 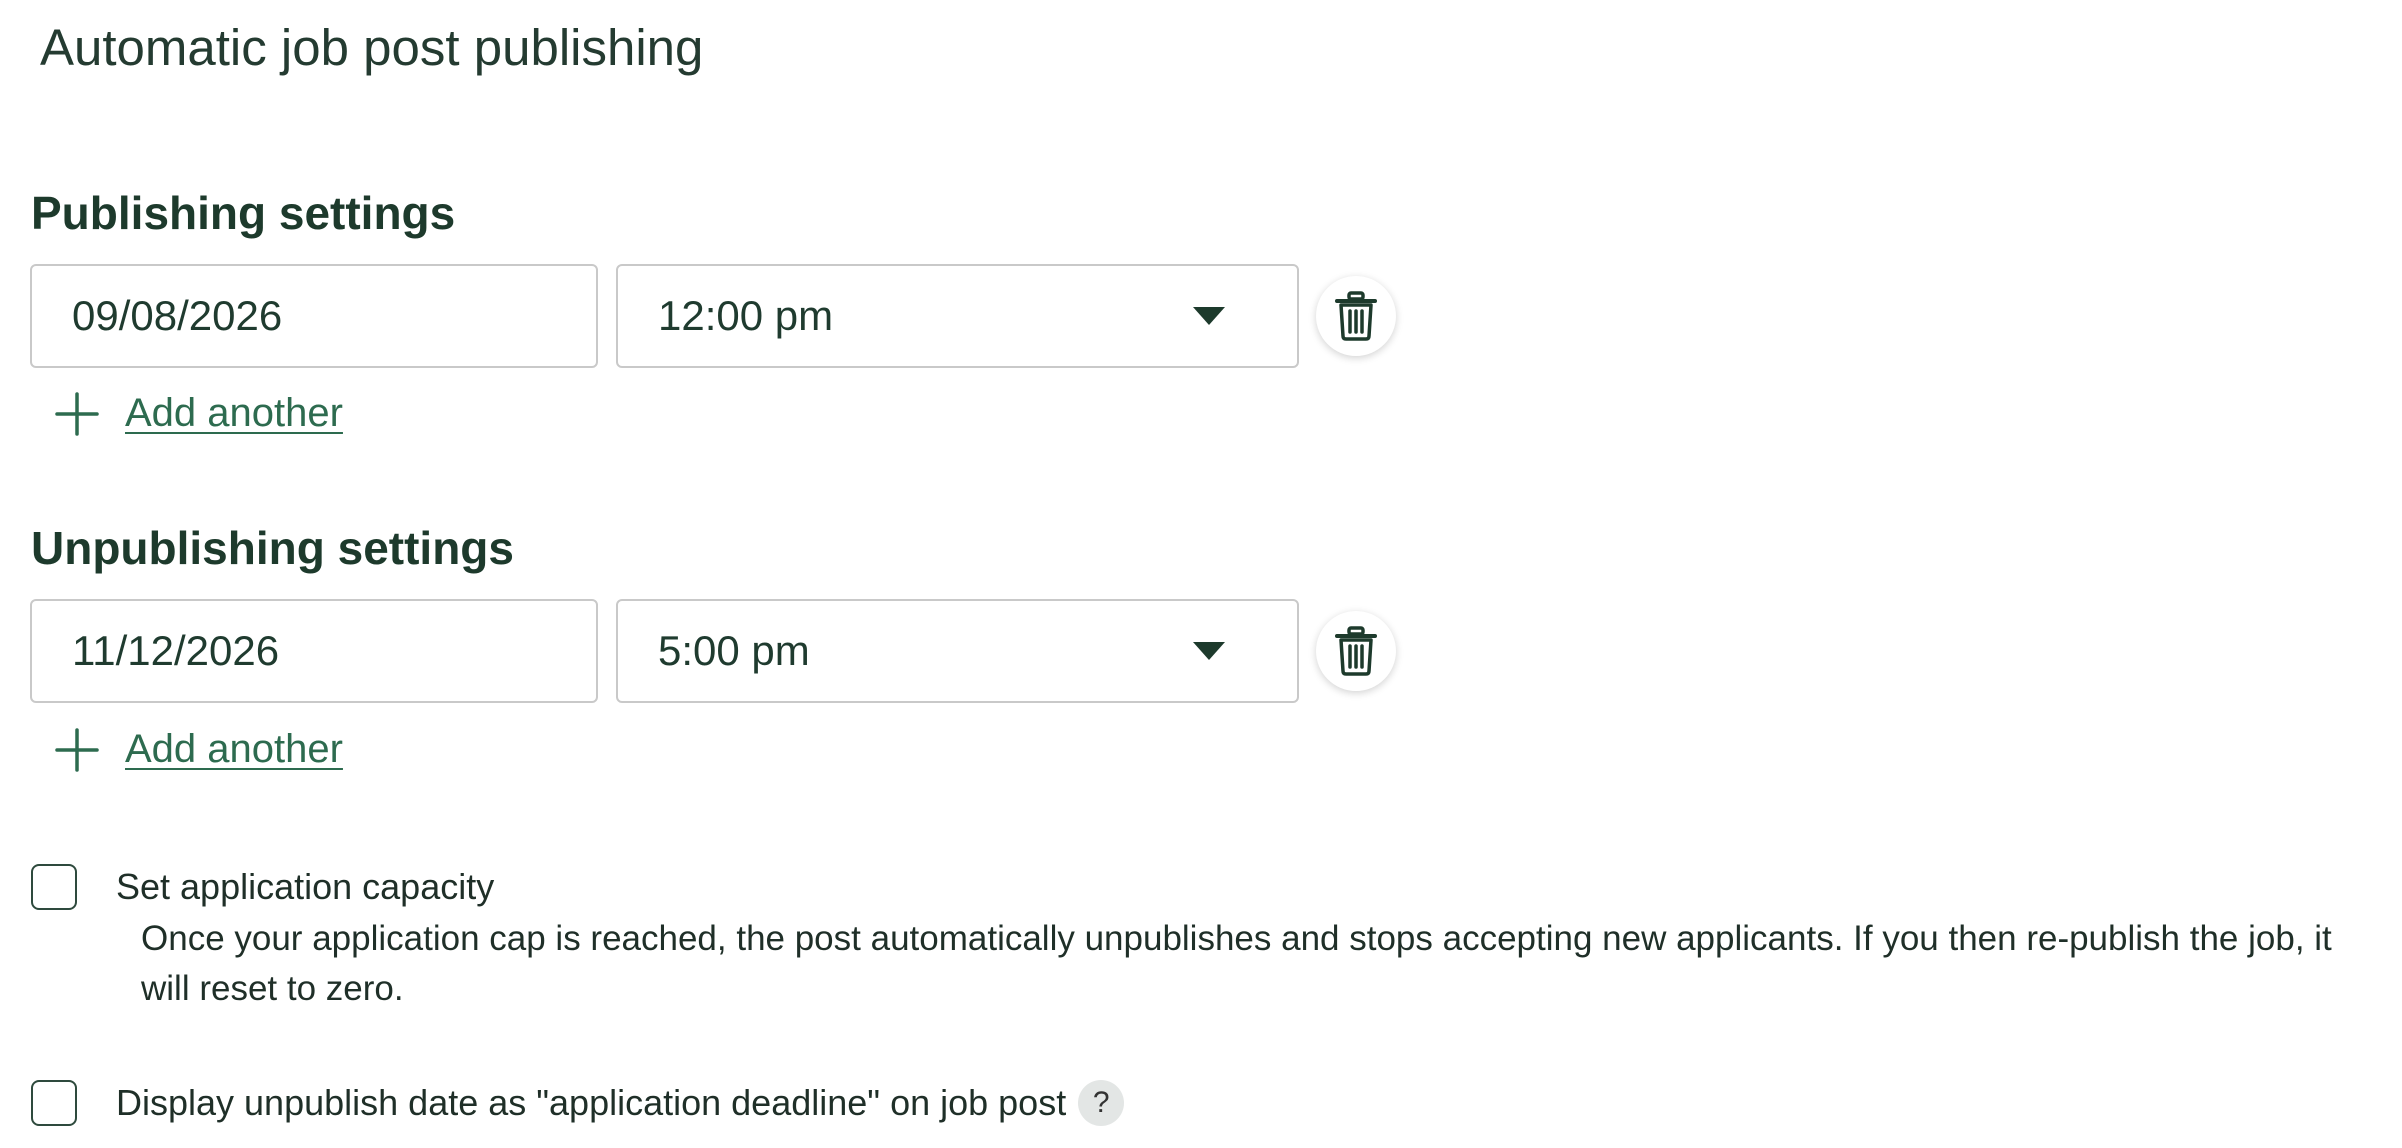 What do you see at coordinates (243, 213) in the screenshot?
I see `publishing-settings-heading: Publishing settings` at bounding box center [243, 213].